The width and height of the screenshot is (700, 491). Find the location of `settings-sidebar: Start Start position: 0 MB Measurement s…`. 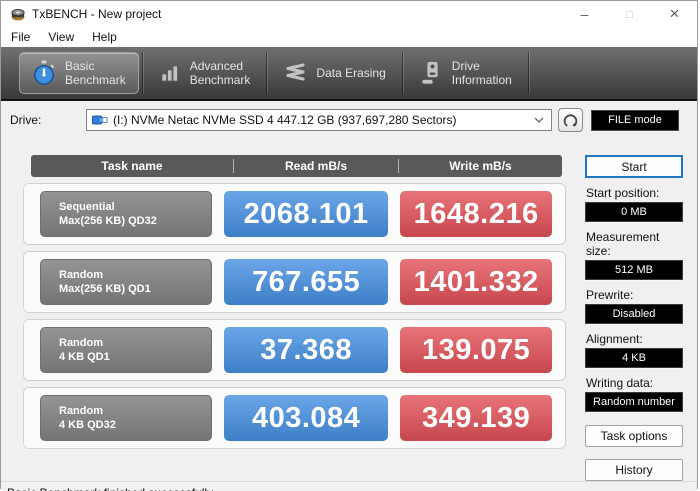

settings-sidebar: Start Start position: 0 MB Measurement s… is located at coordinates (635, 310).